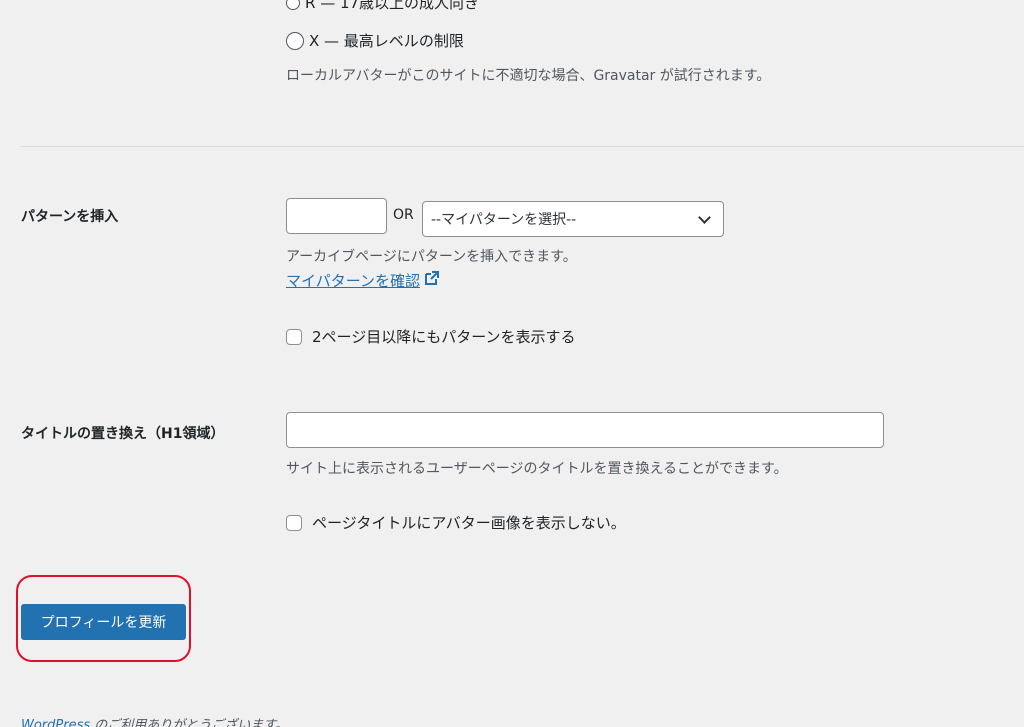 The image size is (1024, 727). I want to click on section-divider, so click(522, 146).